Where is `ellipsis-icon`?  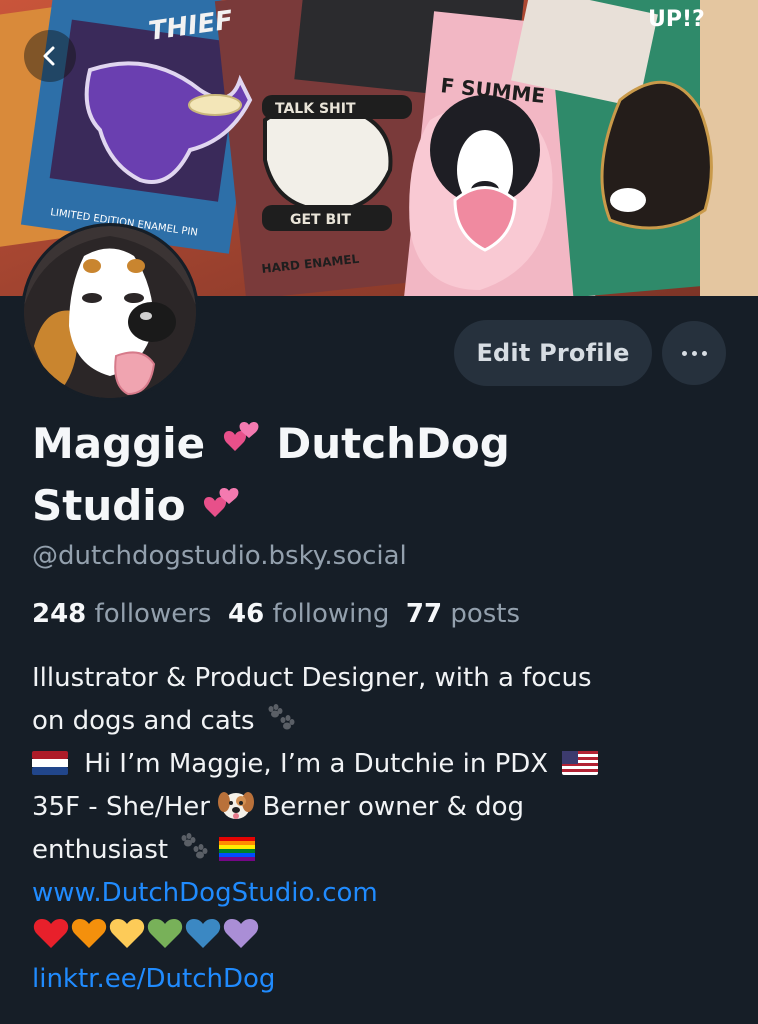 ellipsis-icon is located at coordinates (694, 353).